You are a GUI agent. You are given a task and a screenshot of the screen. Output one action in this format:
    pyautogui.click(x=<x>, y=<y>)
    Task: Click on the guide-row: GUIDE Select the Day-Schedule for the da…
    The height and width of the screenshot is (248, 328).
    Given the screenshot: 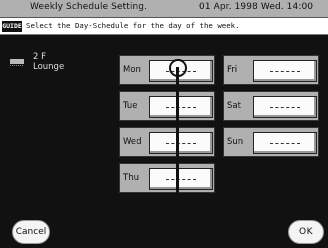 What is the action you would take?
    pyautogui.click(x=164, y=26)
    